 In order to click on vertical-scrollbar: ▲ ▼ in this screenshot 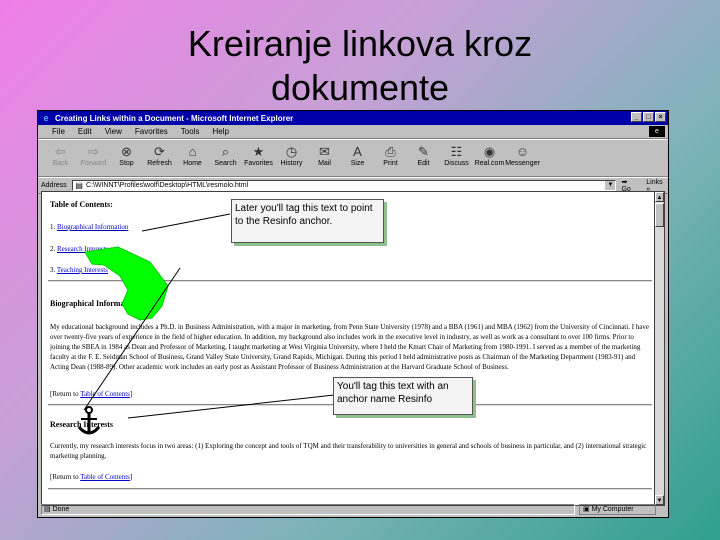, I will do `click(659, 348)`.